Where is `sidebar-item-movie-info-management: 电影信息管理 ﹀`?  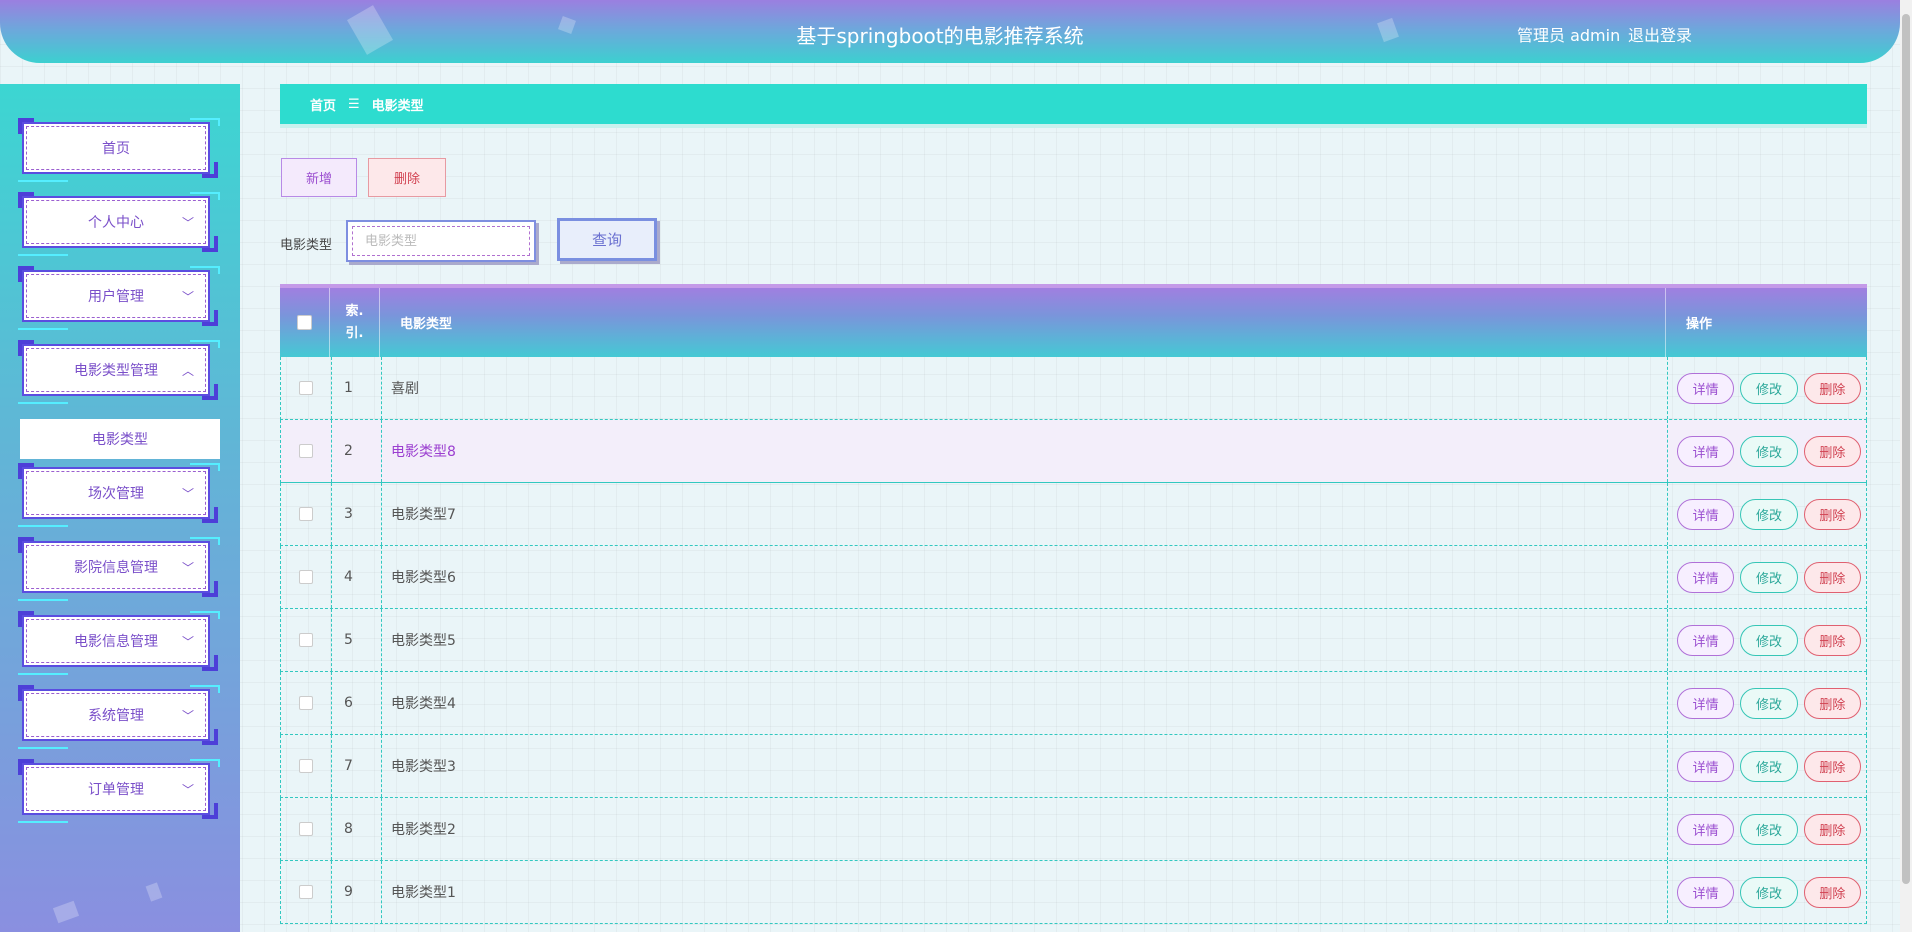 sidebar-item-movie-info-management: 电影信息管理 ﹀ is located at coordinates (119, 643).